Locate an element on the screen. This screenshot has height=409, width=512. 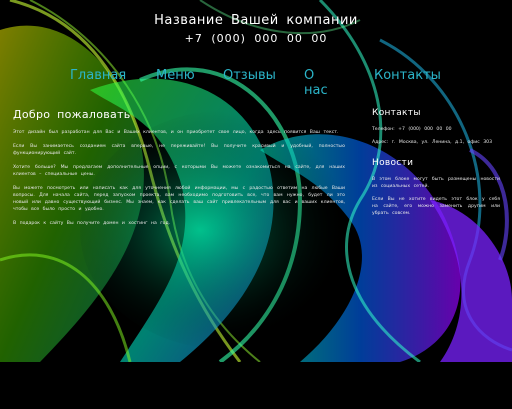
contacts-heading: Контакты is located at coordinates (396, 113).